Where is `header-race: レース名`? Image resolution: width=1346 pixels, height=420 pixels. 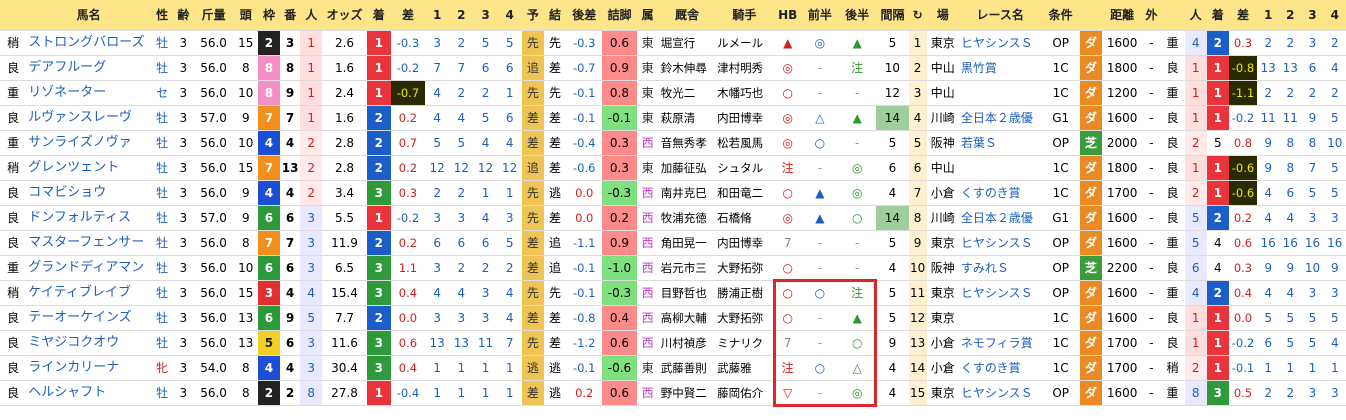 header-race: レース名 is located at coordinates (1000, 15).